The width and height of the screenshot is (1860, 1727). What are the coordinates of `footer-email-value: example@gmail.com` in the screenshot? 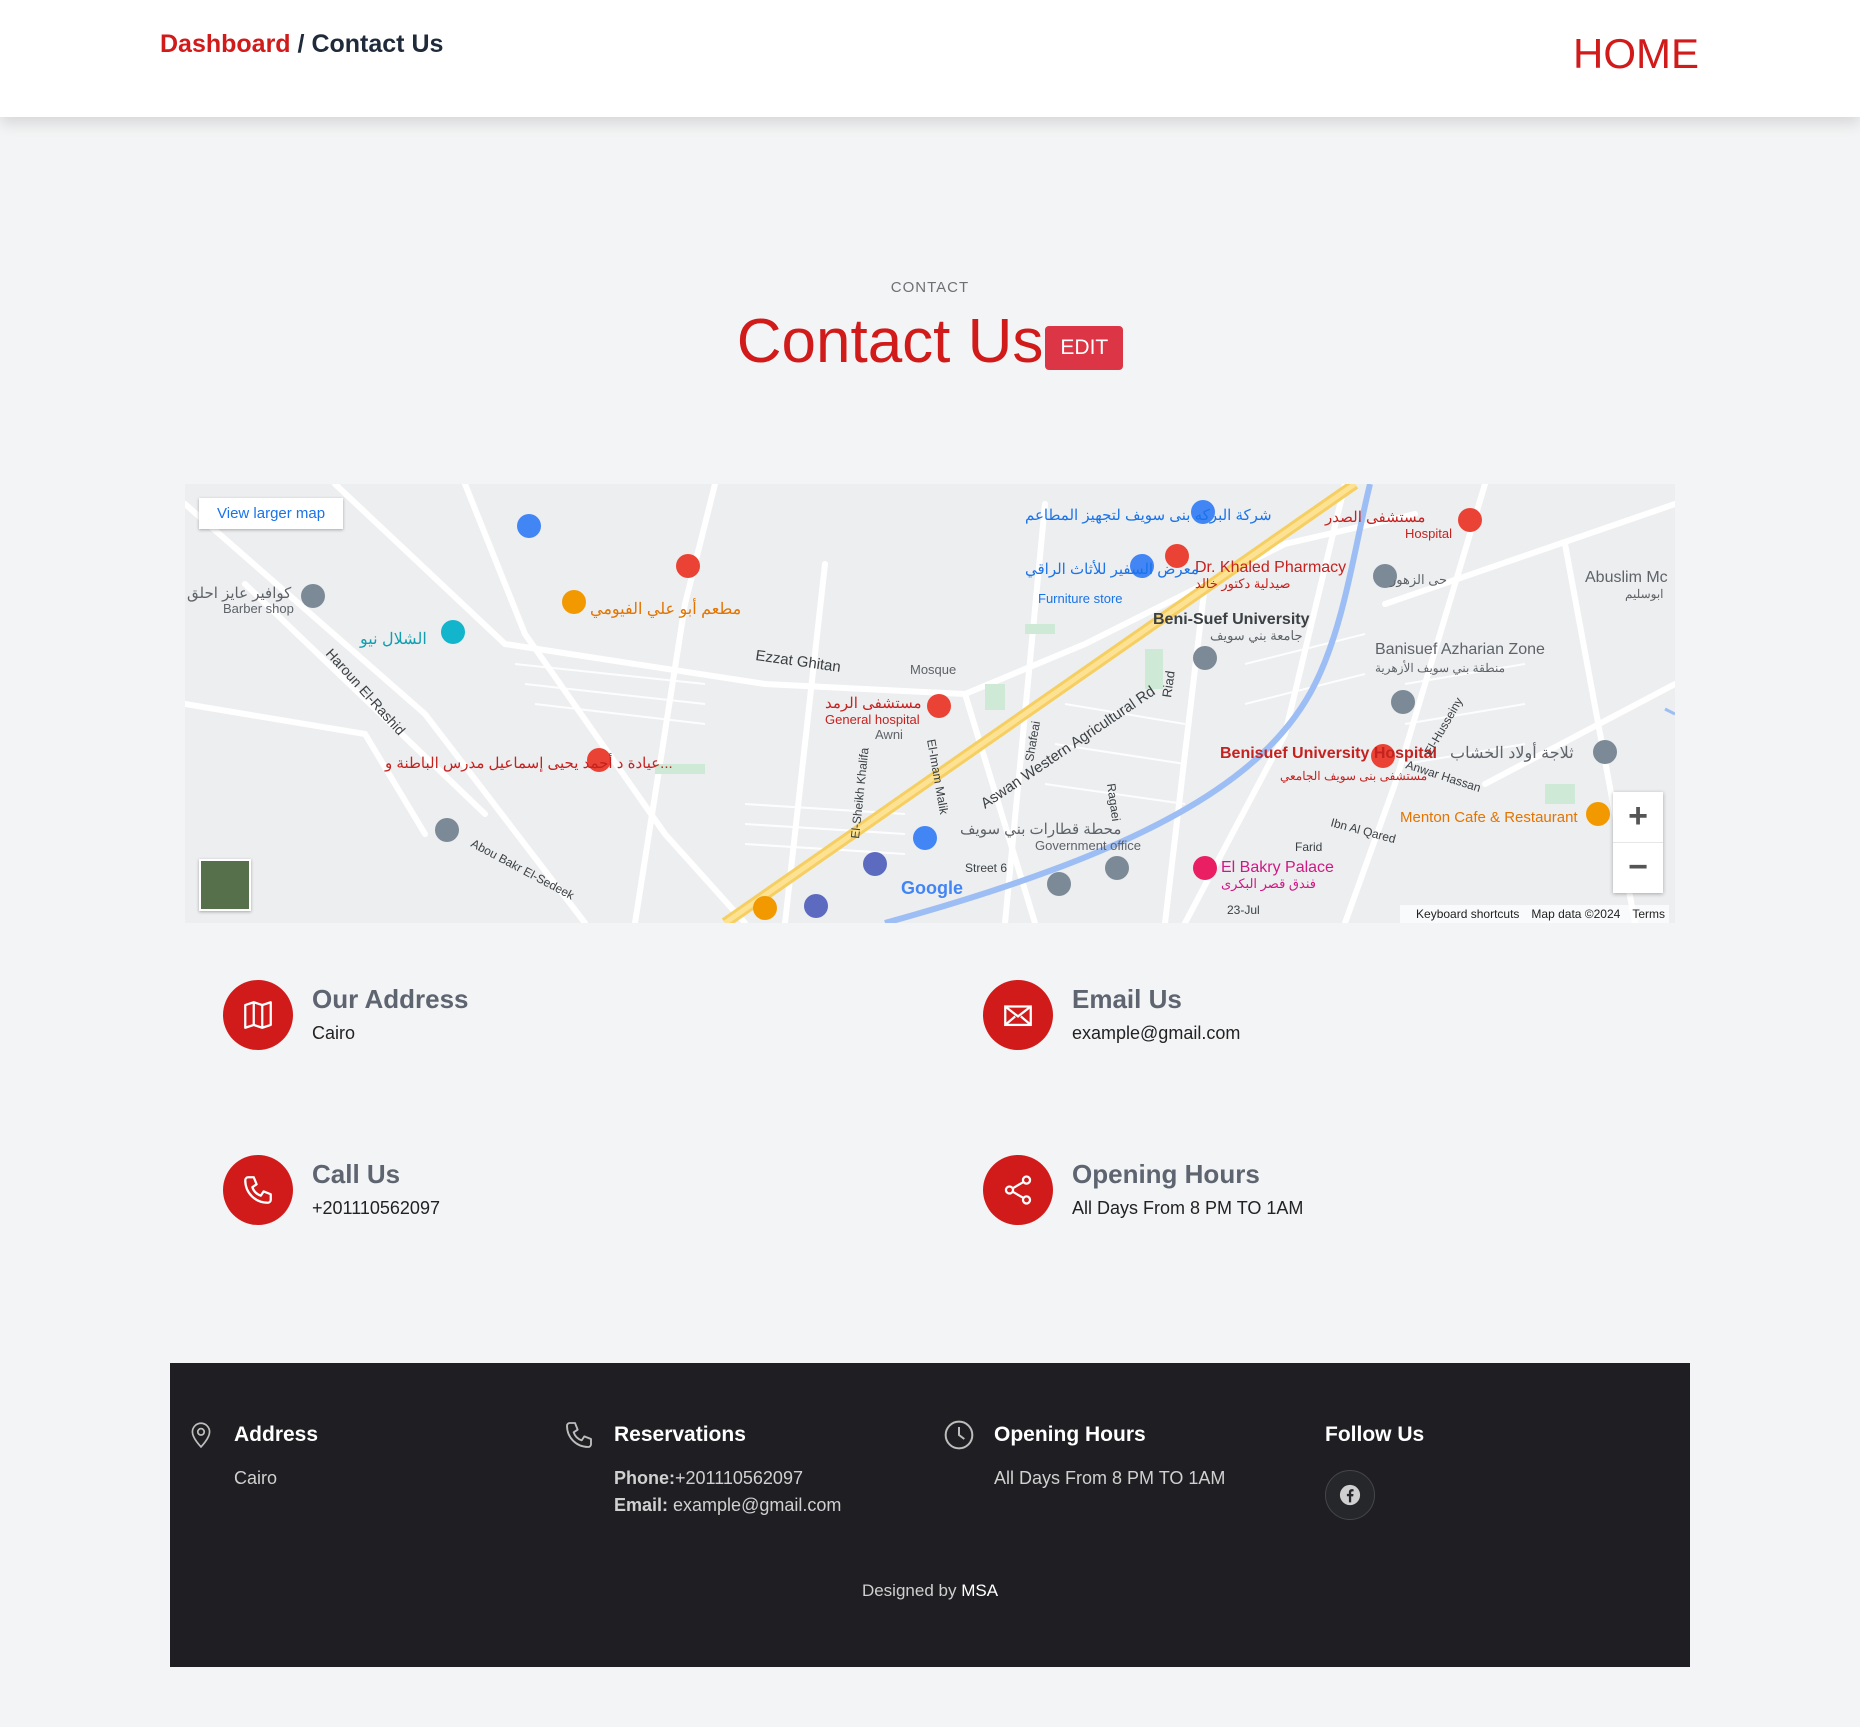 It's located at (754, 1505).